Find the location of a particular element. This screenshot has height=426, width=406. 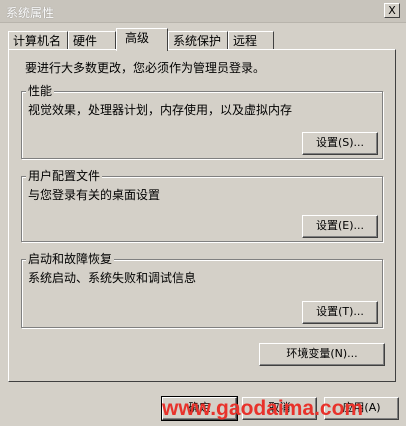

close-button: X is located at coordinates (392, 10).